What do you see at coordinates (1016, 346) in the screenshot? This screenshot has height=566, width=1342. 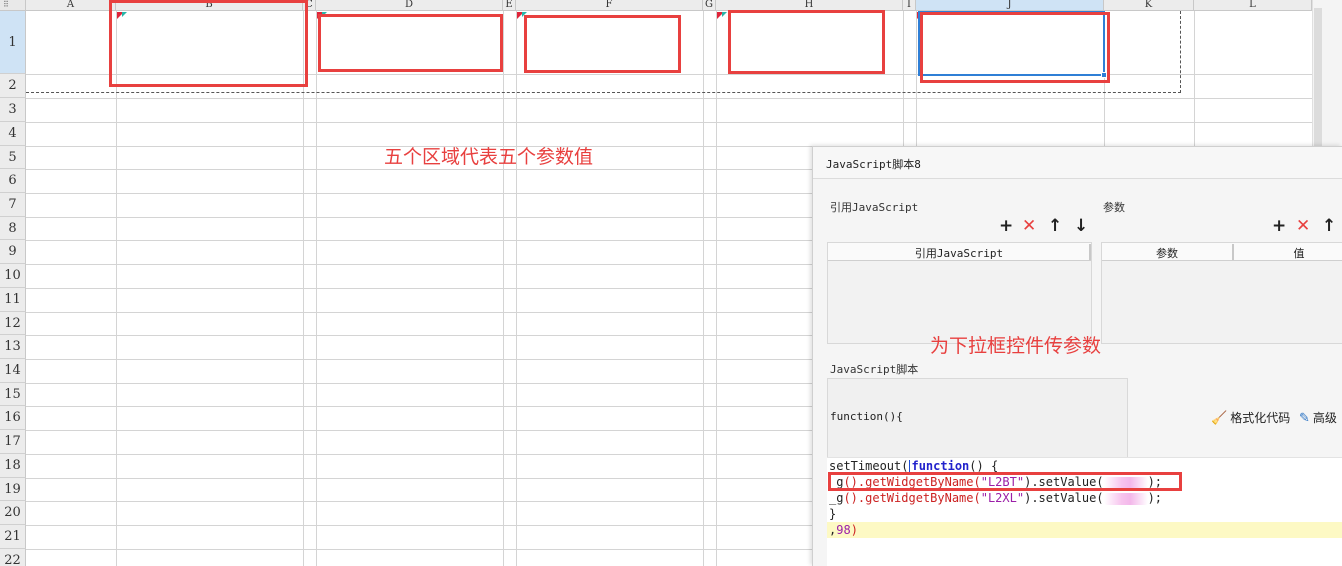 I see `annotation-pass-params: 为下拉框控件传参数` at bounding box center [1016, 346].